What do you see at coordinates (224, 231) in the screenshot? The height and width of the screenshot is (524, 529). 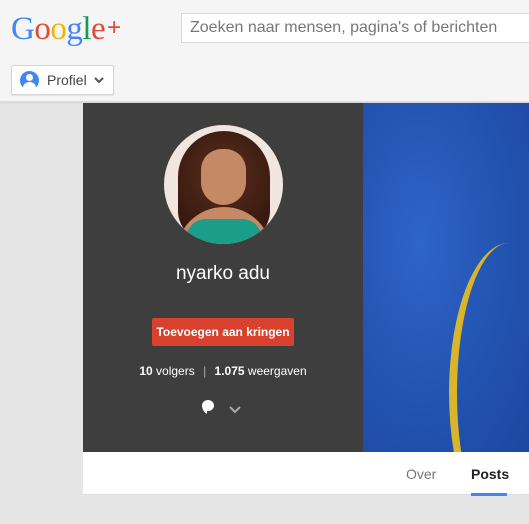 I see `avatar-top` at bounding box center [224, 231].